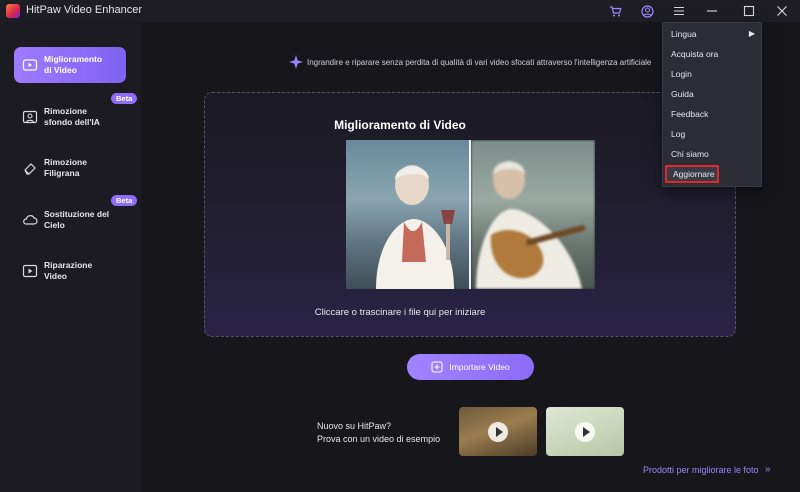 Image resolution: width=800 pixels, height=492 pixels. I want to click on cart-icon, so click(615, 11).